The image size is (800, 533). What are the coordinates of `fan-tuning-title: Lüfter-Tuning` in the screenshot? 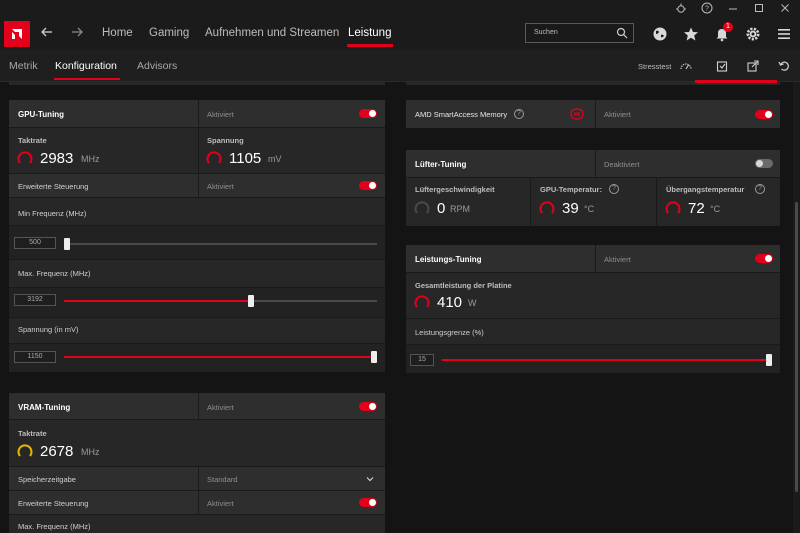 It's located at (441, 164).